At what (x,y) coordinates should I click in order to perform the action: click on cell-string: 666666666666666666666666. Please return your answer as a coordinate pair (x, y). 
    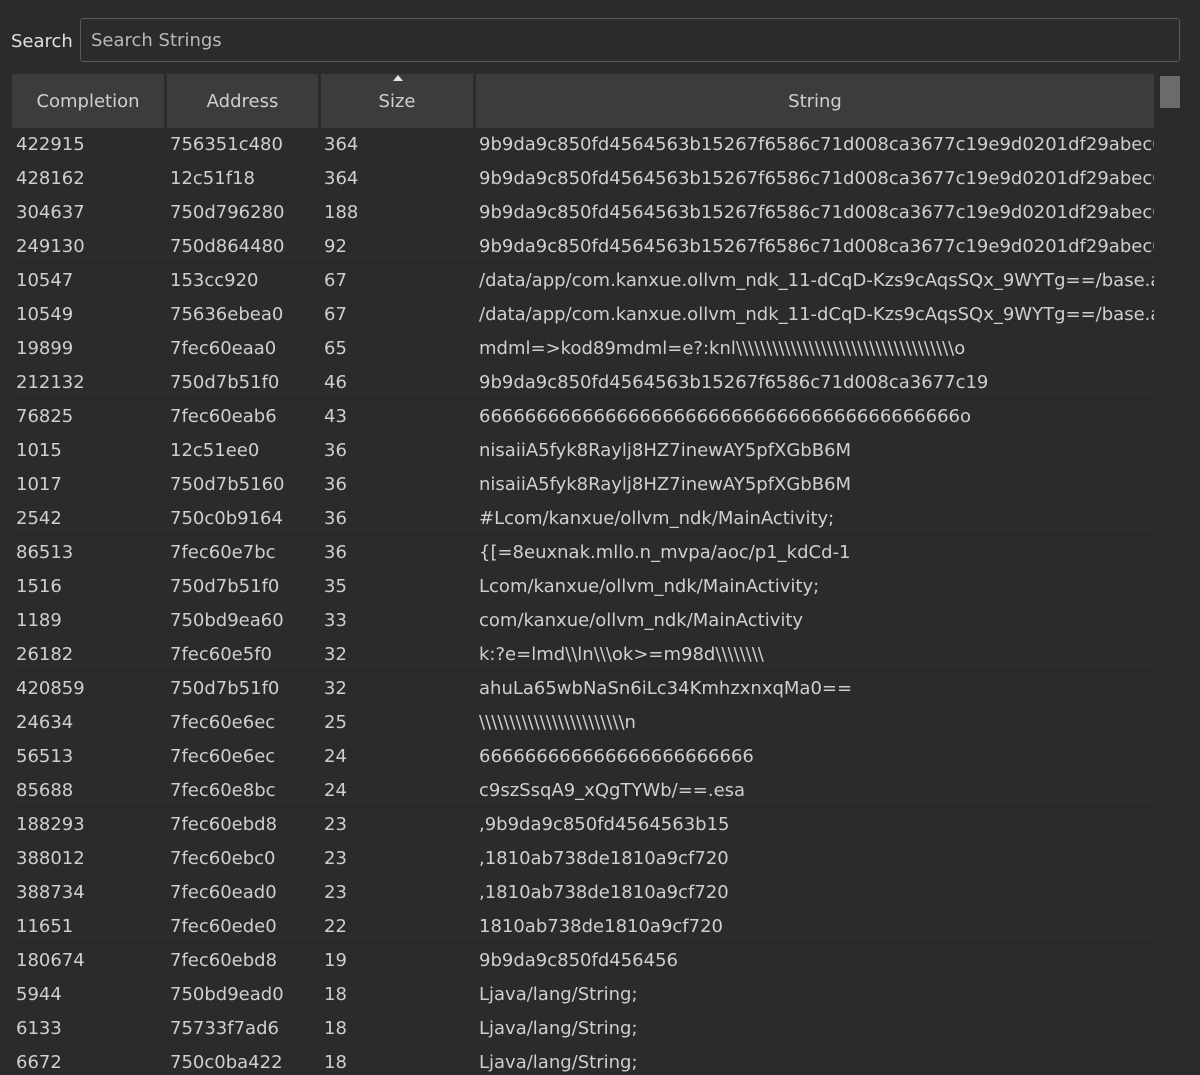
    Looking at the image, I should click on (616, 756).